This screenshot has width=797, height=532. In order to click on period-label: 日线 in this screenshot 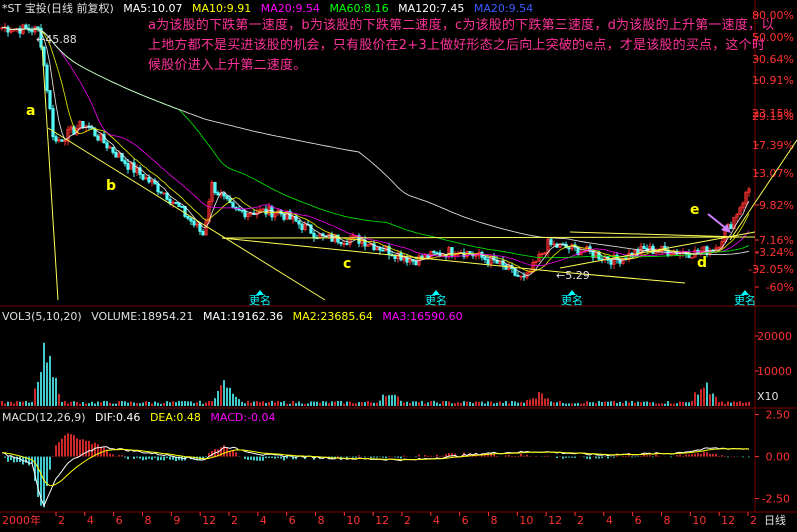, I will do `click(775, 520)`.